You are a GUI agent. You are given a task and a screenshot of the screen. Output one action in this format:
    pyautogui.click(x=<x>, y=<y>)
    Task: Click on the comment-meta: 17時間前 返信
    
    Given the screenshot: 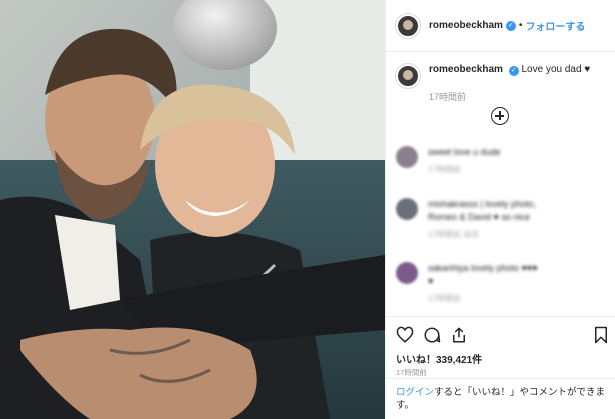 What is the action you would take?
    pyautogui.click(x=454, y=234)
    